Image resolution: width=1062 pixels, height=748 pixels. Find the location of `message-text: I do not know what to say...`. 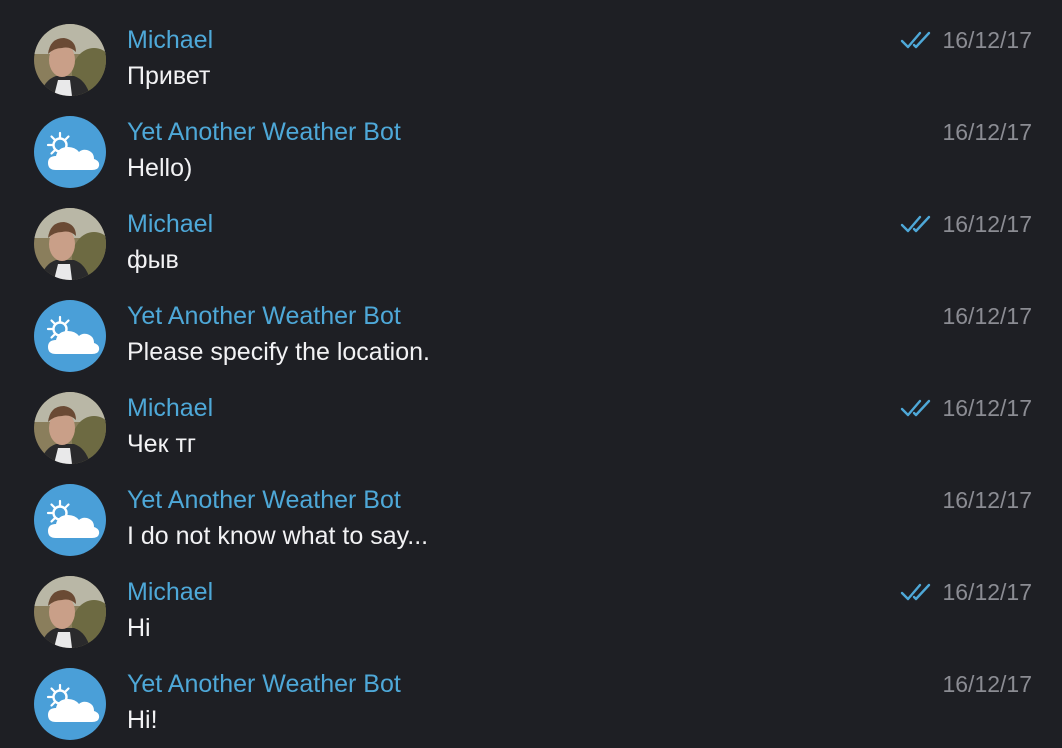

message-text: I do not know what to say... is located at coordinates (278, 536).